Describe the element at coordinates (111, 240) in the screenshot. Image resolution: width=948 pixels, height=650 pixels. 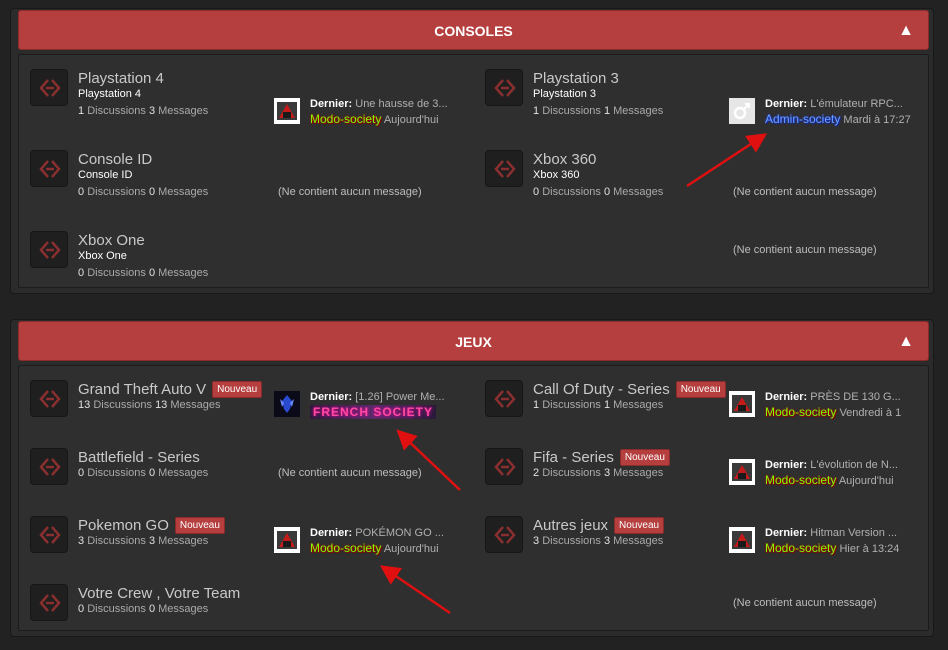
I see `forum-title: Xbox One` at that location.